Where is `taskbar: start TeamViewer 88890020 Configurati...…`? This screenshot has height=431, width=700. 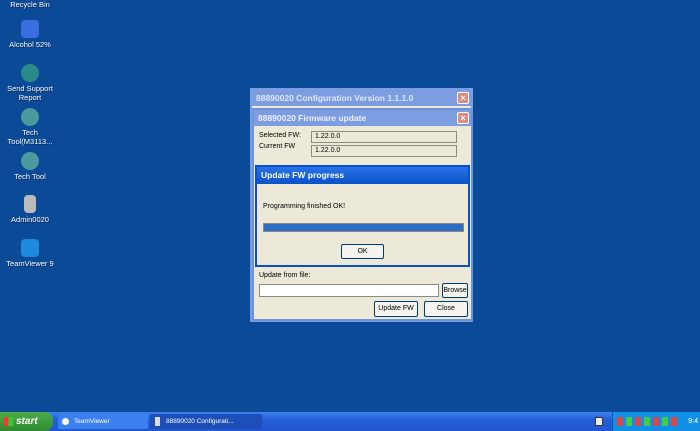
taskbar: start TeamViewer 88890020 Configurati...… is located at coordinates (350, 421).